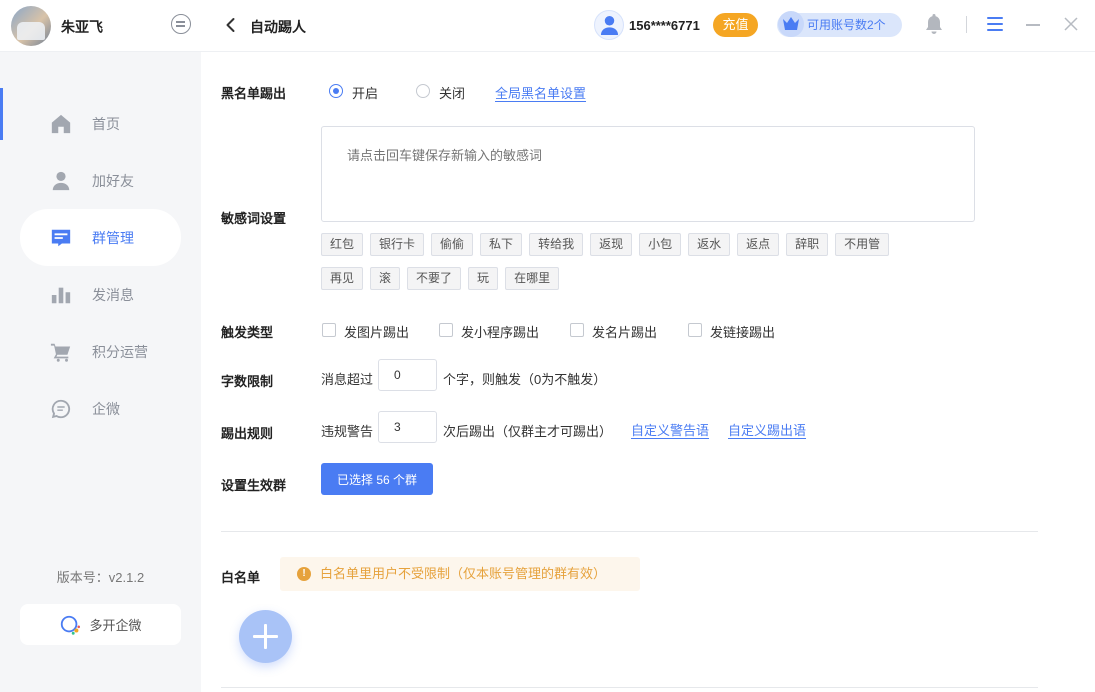 The width and height of the screenshot is (1095, 692). What do you see at coordinates (629, 687) in the screenshot?
I see `bottom-divider` at bounding box center [629, 687].